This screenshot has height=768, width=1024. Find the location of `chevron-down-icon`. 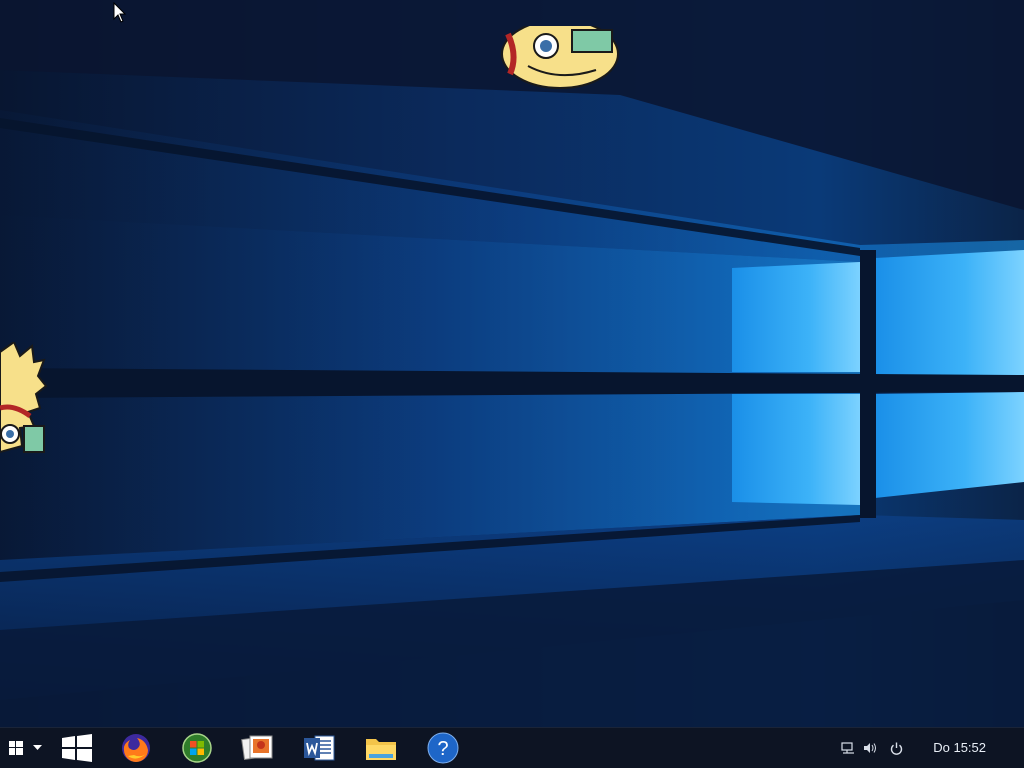

chevron-down-icon is located at coordinates (37, 748).